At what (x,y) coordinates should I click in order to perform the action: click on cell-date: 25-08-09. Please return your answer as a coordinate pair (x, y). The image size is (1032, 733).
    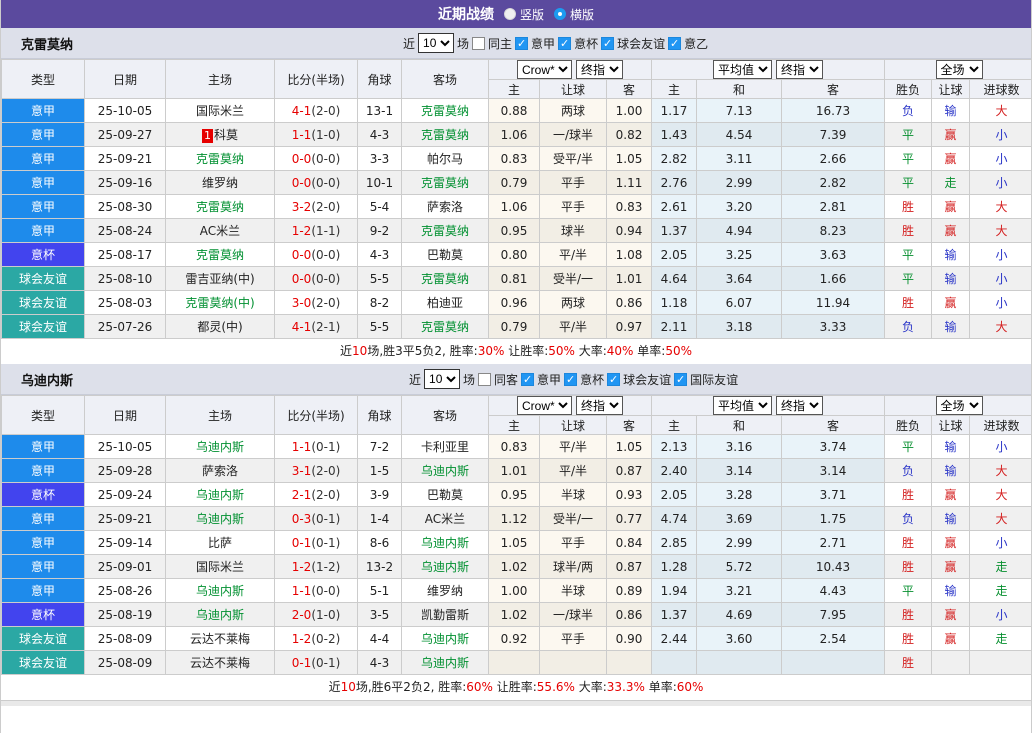
    Looking at the image, I should click on (125, 638).